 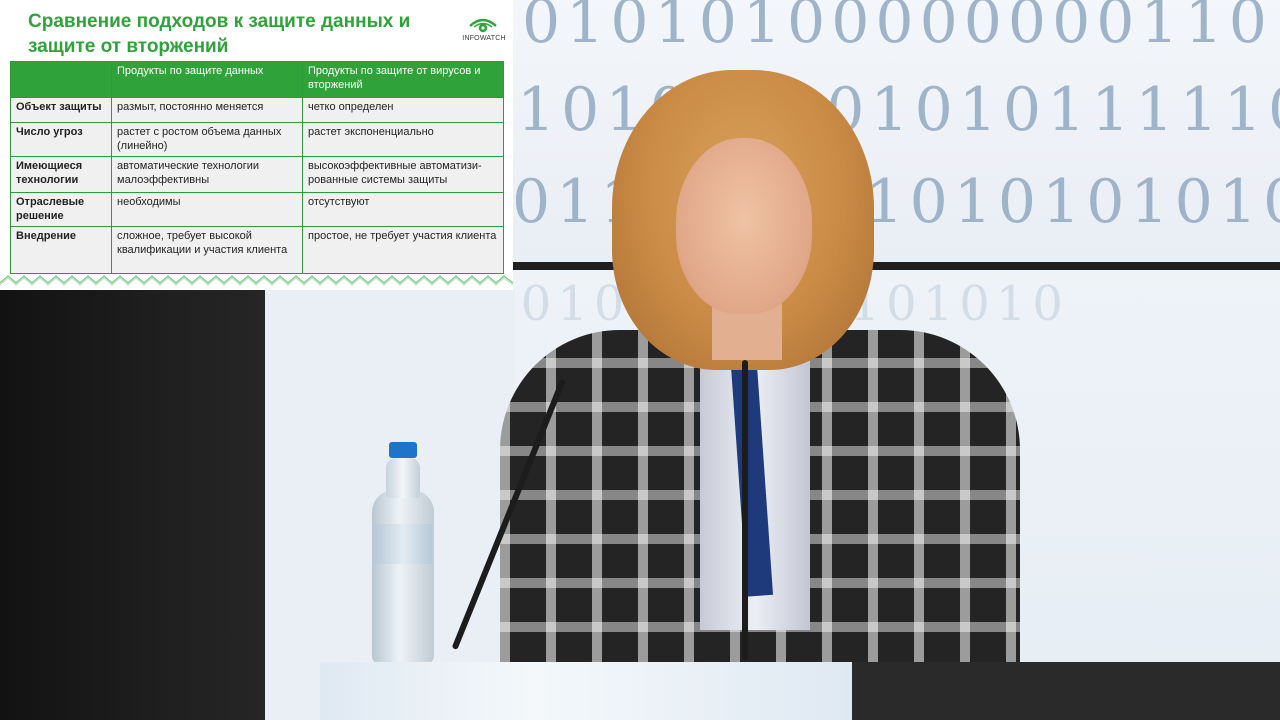 What do you see at coordinates (61, 110) in the screenshot?
I see `row-label: Объект защиты` at bounding box center [61, 110].